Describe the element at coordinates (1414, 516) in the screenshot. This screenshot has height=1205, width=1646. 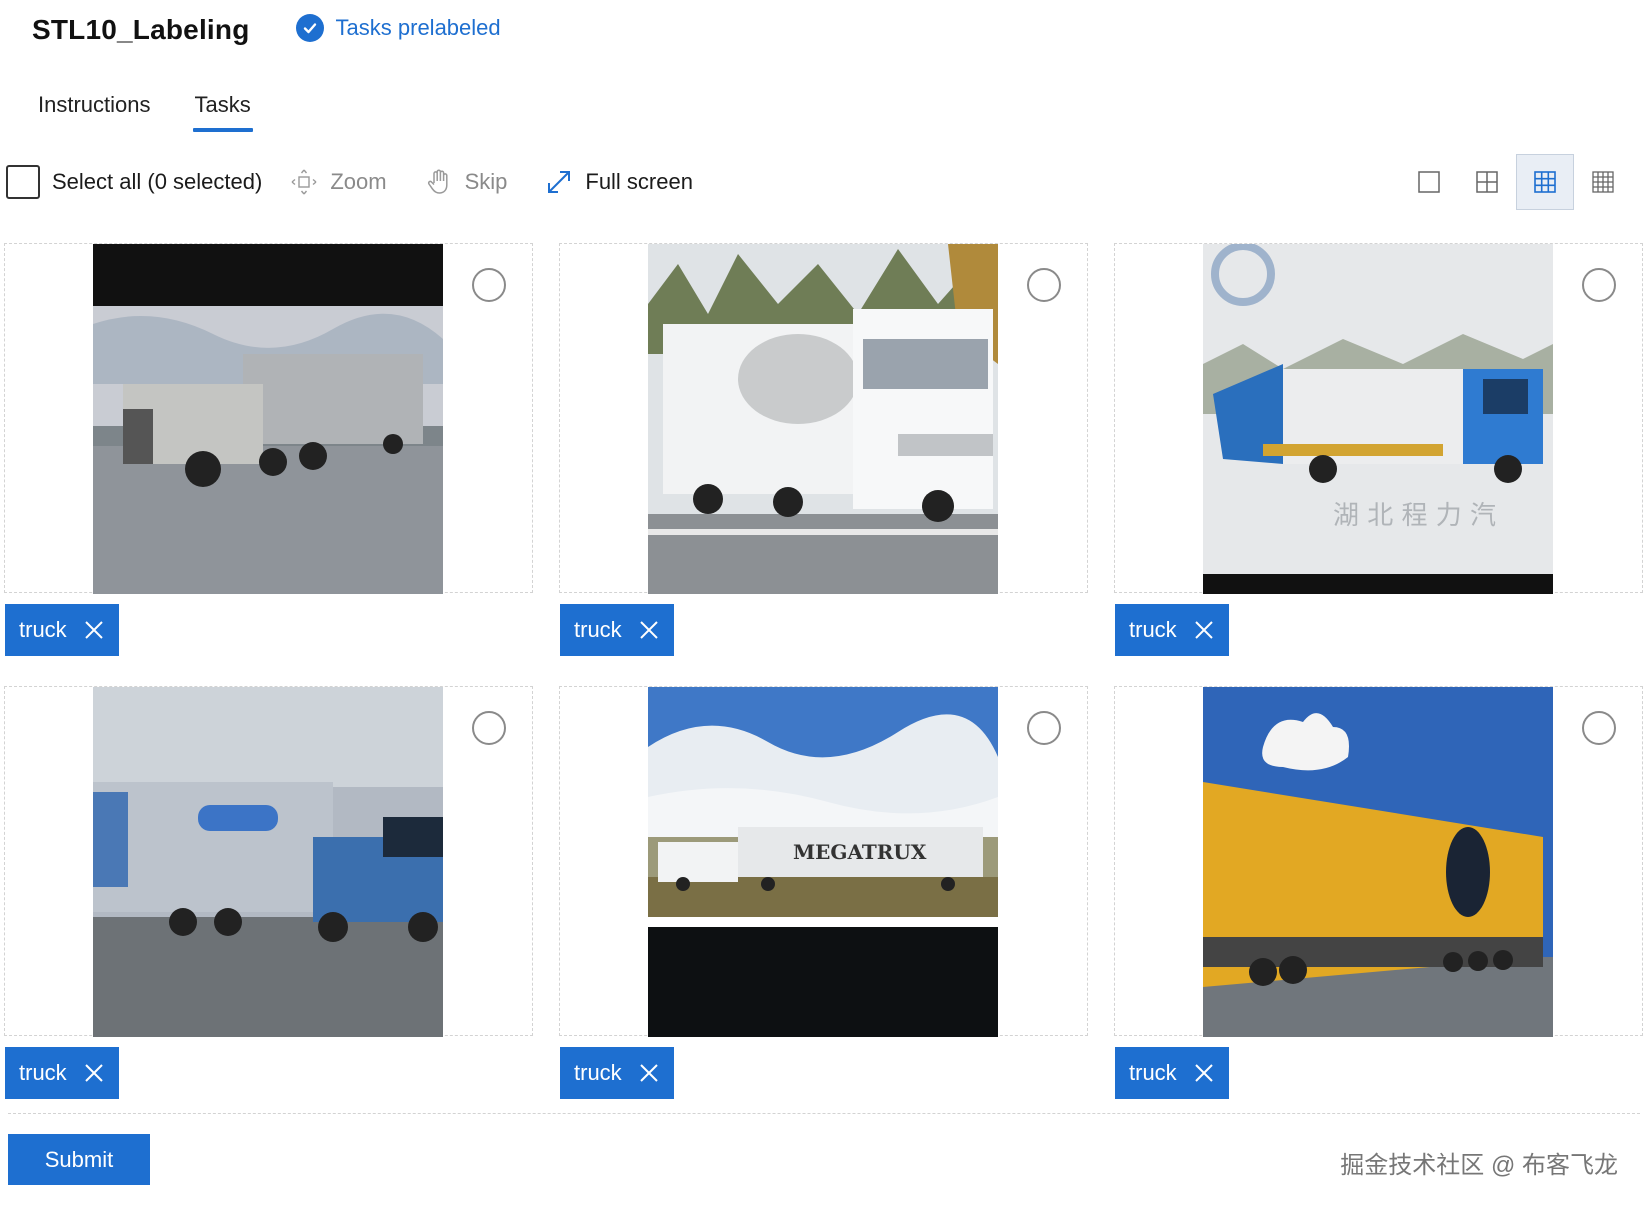
I see `svg-text: 湖 北 程 力 汽` at that location.